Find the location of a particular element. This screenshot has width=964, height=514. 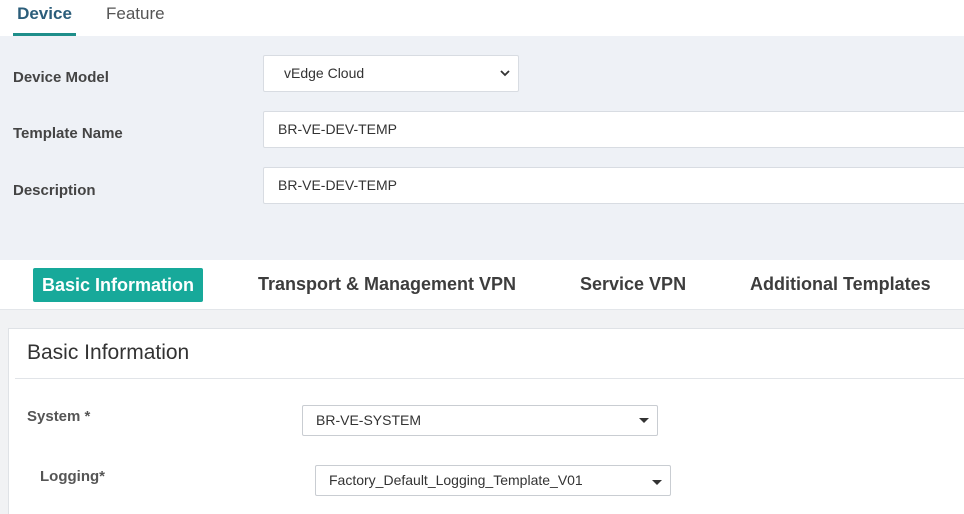

tab-feature: Feature is located at coordinates (135, 14).